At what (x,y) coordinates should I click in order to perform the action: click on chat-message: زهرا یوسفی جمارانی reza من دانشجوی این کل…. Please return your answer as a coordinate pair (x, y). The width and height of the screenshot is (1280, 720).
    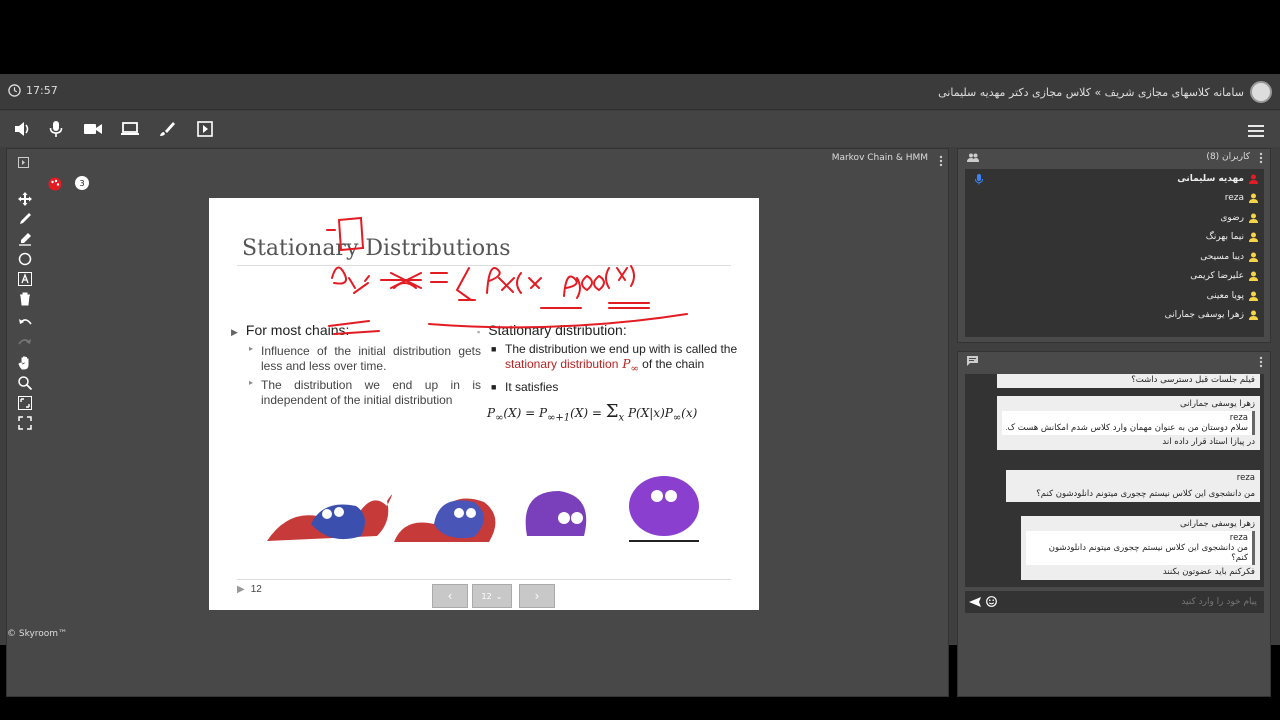
    Looking at the image, I should click on (1140, 548).